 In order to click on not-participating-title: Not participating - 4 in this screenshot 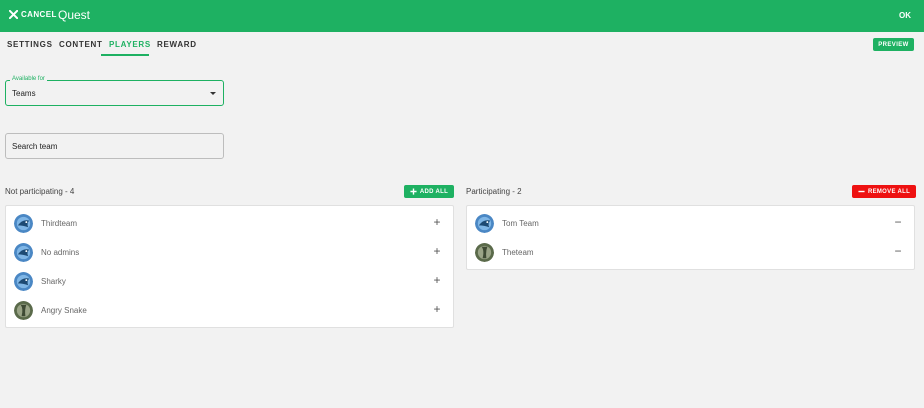, I will do `click(40, 191)`.